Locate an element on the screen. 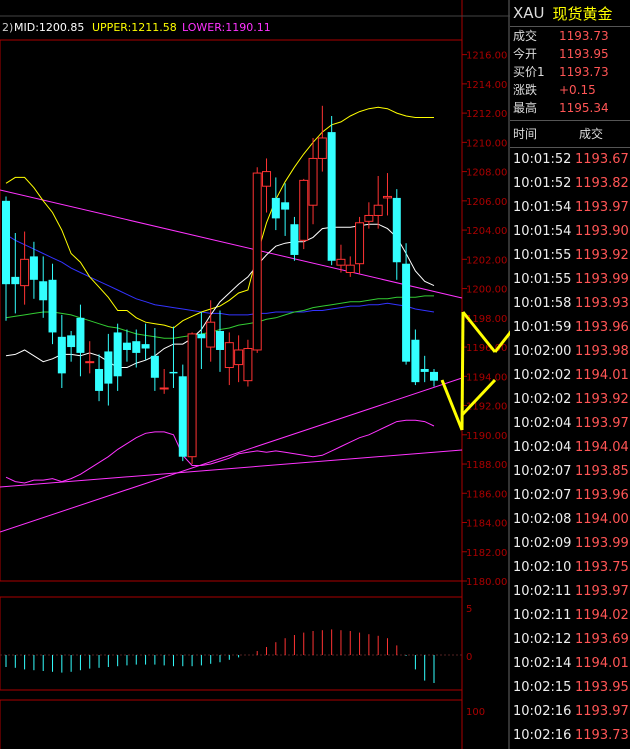  tick-price: 1194.04 is located at coordinates (602, 447).